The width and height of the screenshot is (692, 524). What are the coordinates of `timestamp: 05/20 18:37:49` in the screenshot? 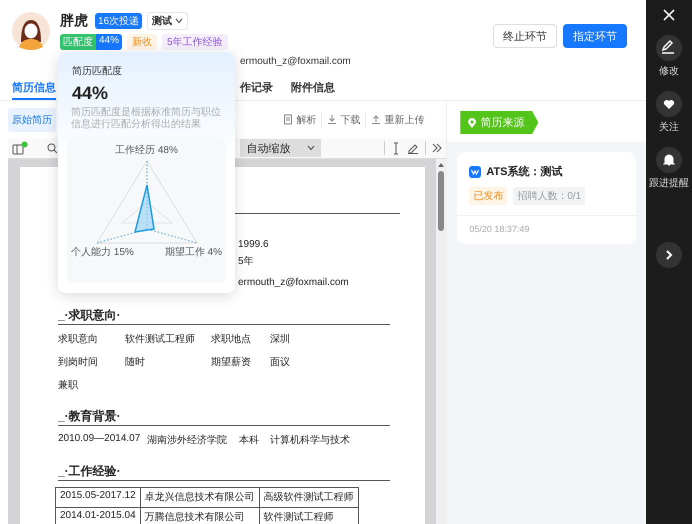 It's located at (499, 229).